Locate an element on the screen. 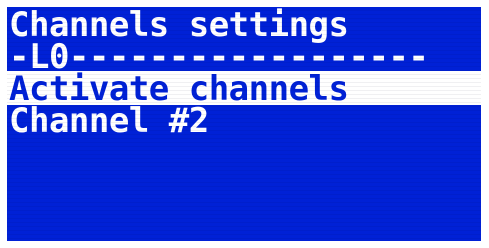 The image size is (489, 248). menu-item-activate-channels: Activate channels is located at coordinates (244, 88).